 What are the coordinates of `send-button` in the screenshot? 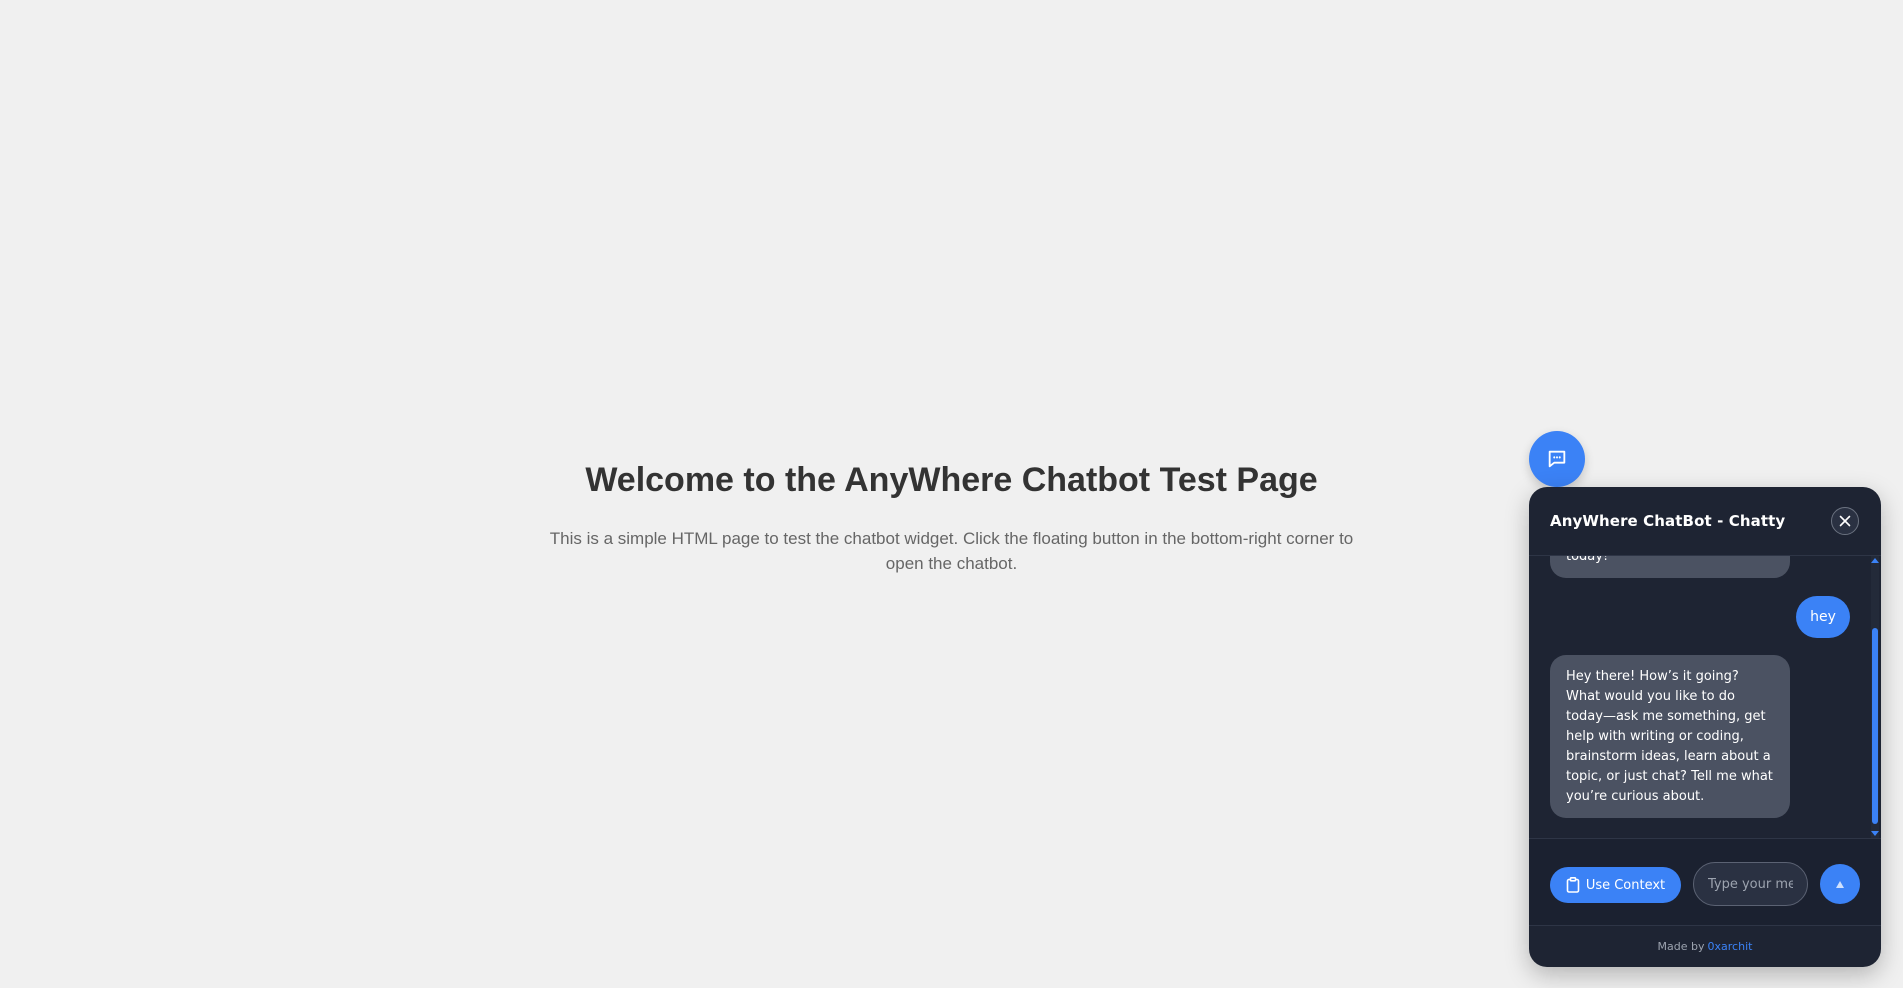 It's located at (1840, 884).